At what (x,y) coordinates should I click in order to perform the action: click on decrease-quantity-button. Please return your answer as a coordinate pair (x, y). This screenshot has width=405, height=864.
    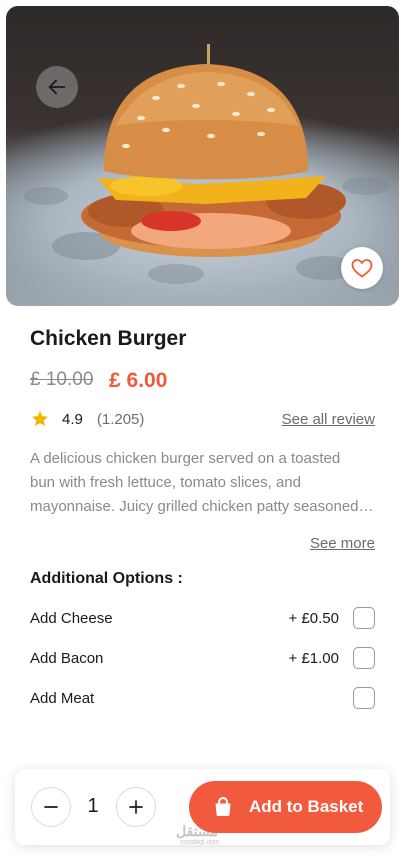
    Looking at the image, I should click on (51, 807).